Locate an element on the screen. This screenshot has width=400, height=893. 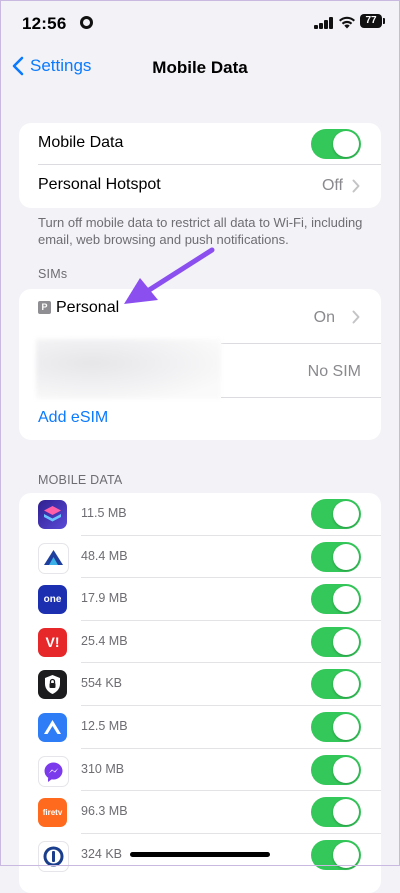
status-time: 12:56 is located at coordinates (44, 23).